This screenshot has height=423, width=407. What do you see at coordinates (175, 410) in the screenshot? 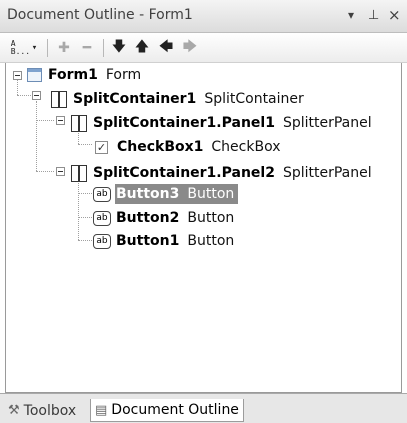
I see `tab-label: Document Outline` at bounding box center [175, 410].